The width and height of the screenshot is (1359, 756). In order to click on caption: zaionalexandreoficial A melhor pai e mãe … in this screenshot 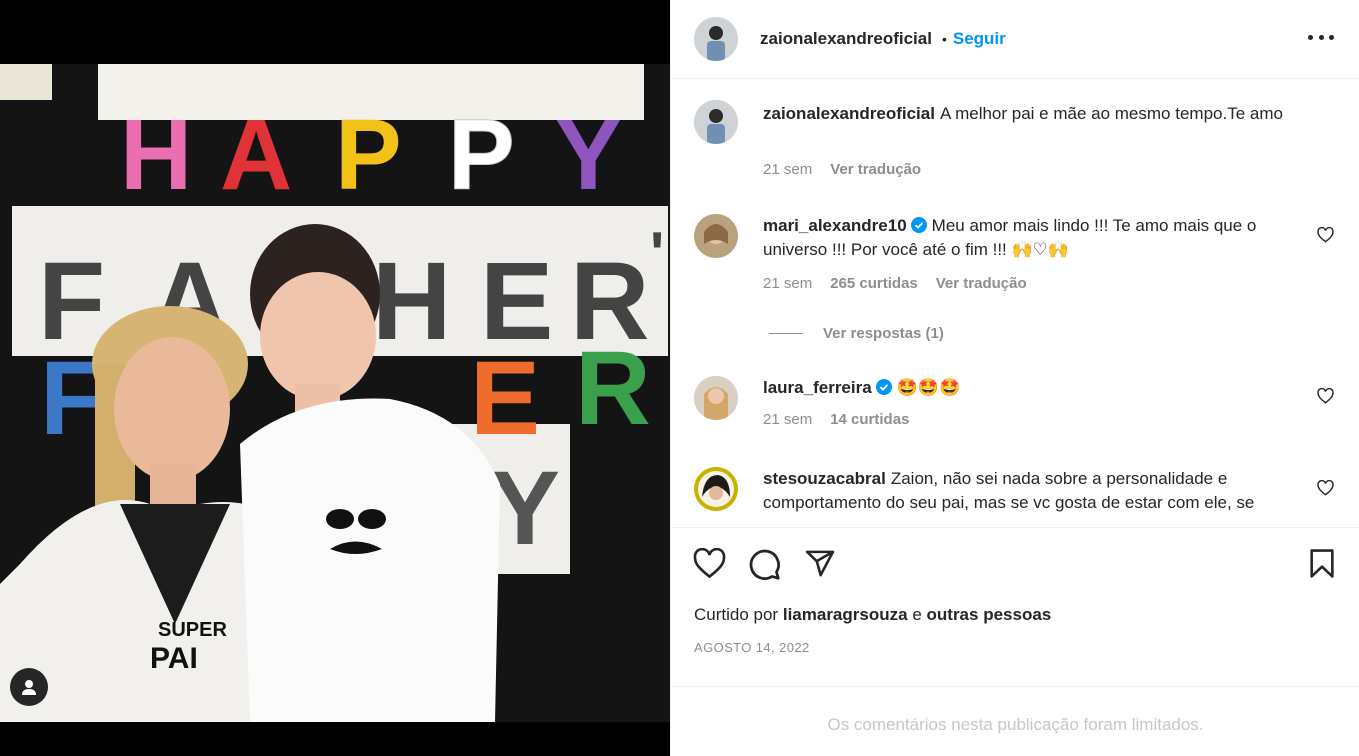, I will do `click(1014, 145)`.